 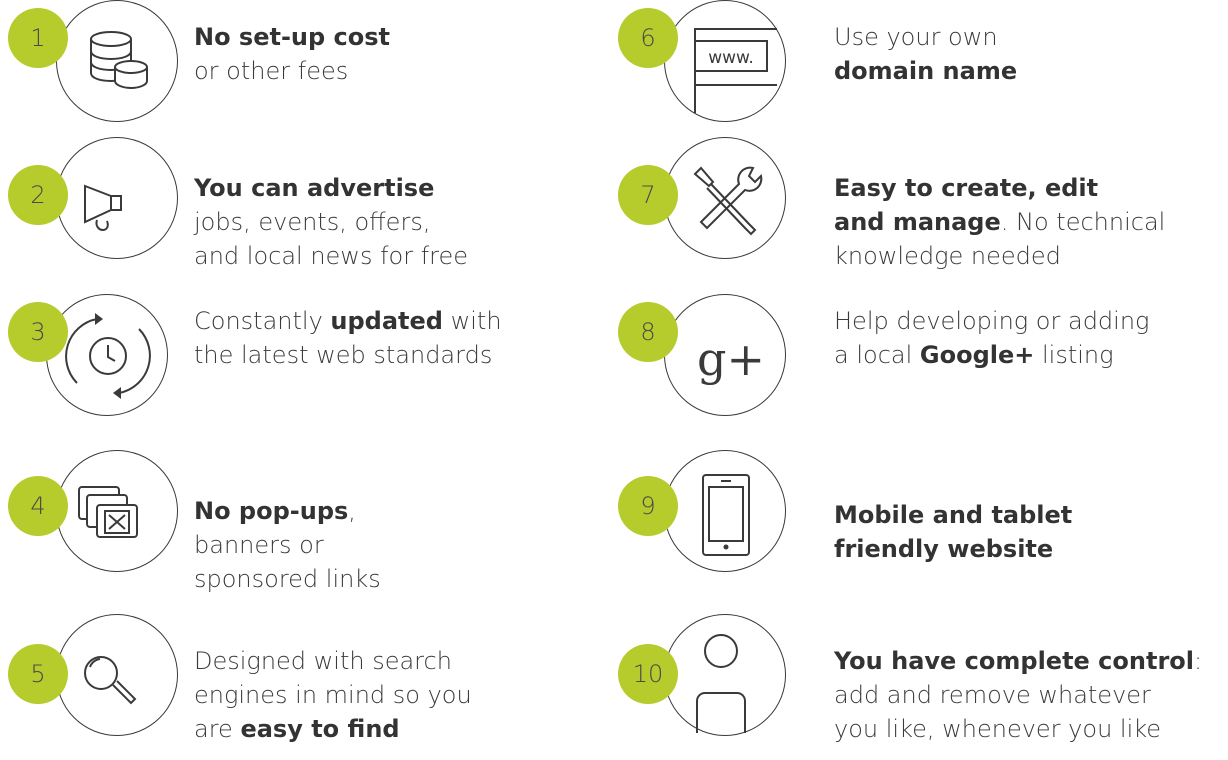 I want to click on number-badge: 8, so click(x=648, y=332).